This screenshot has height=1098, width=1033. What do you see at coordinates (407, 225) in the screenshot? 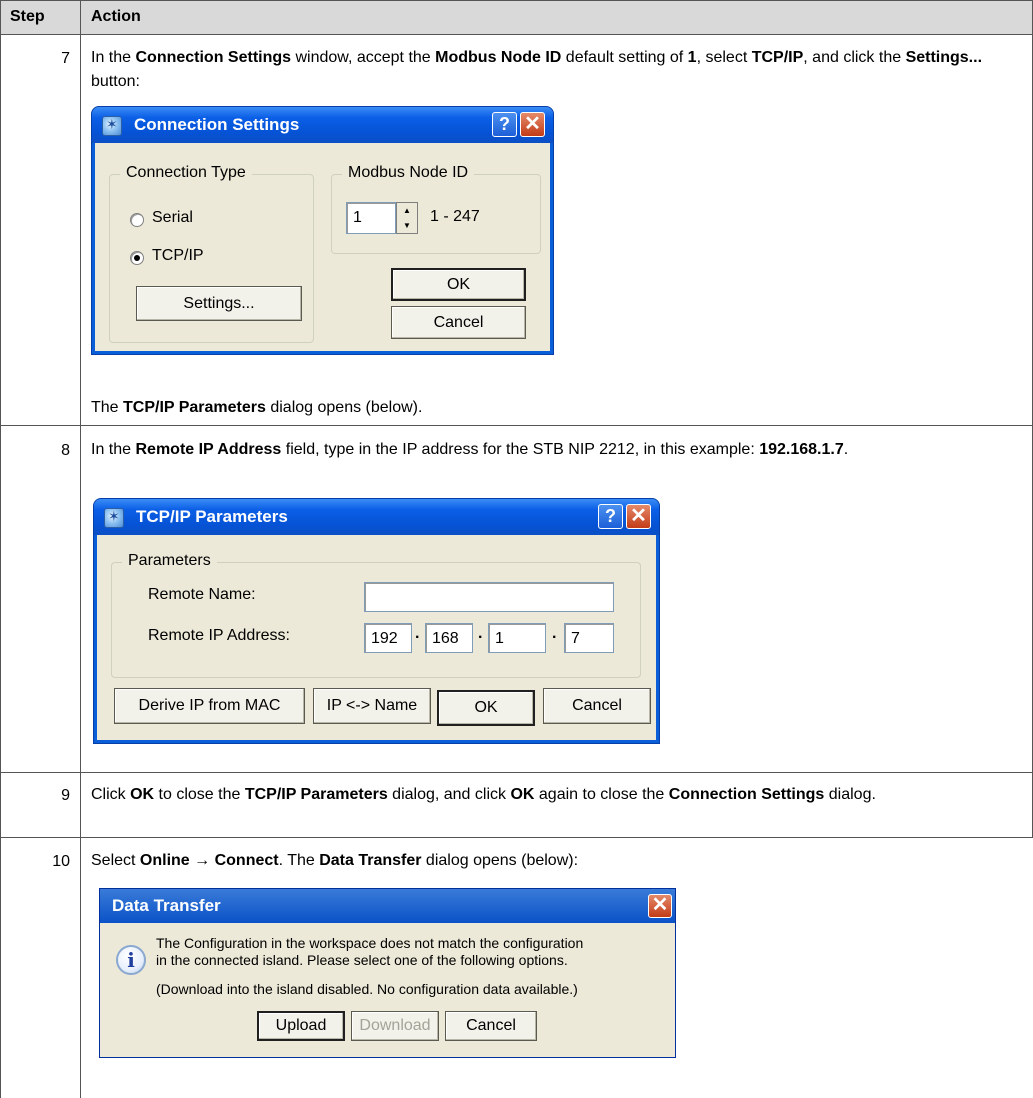
I see `spin-down-icon: ▼` at bounding box center [407, 225].